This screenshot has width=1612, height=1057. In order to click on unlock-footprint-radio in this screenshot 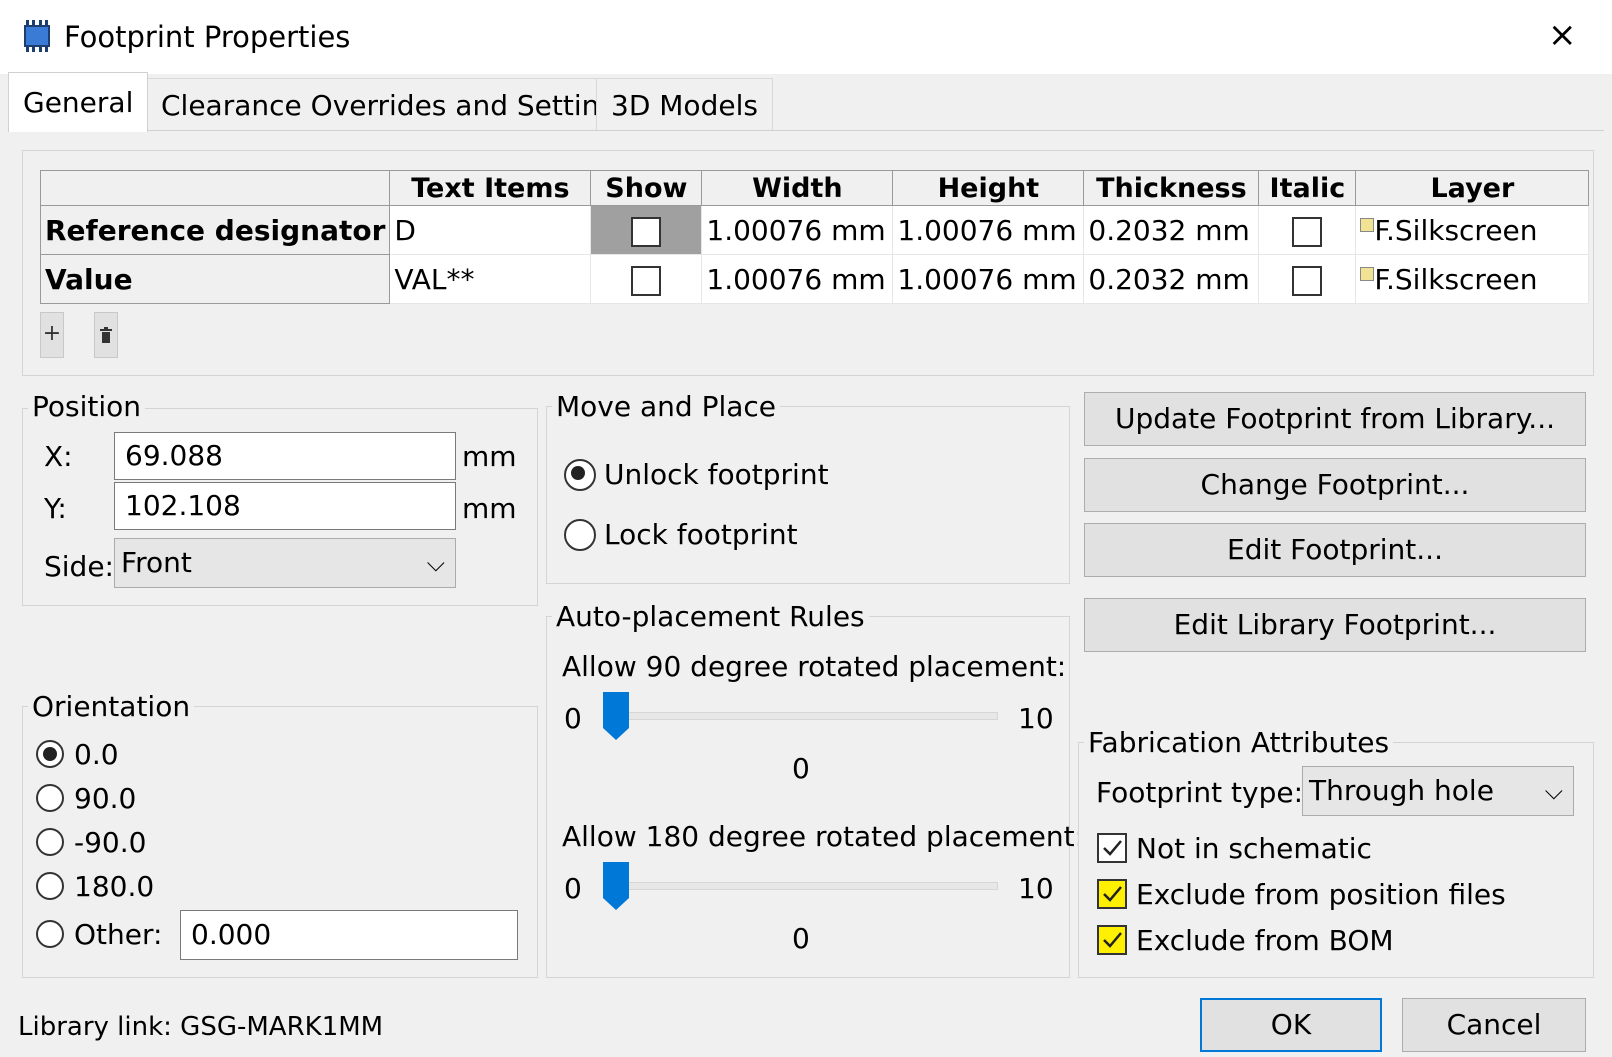, I will do `click(580, 475)`.